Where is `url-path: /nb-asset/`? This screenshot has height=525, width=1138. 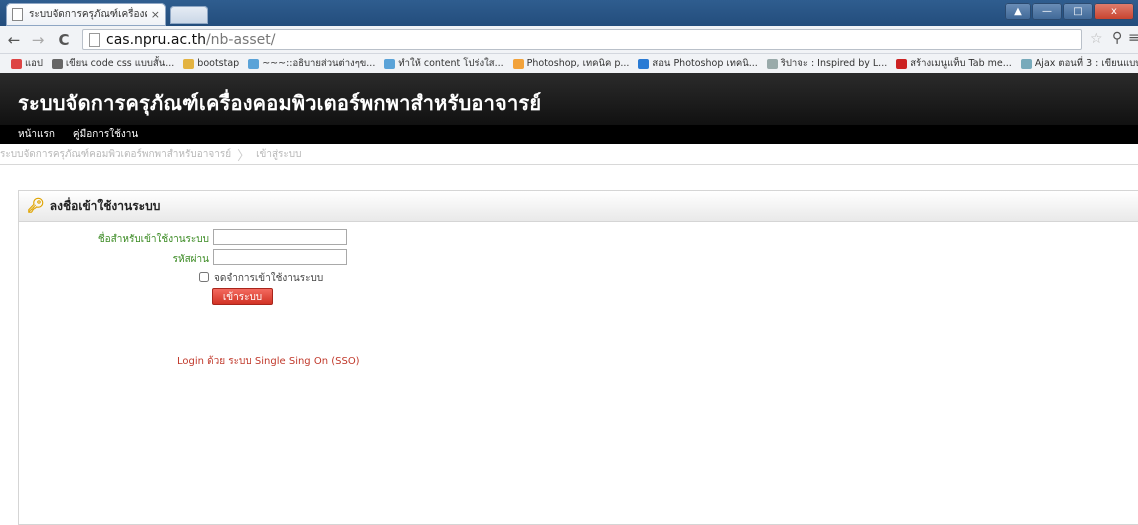 url-path: /nb-asset/ is located at coordinates (240, 39).